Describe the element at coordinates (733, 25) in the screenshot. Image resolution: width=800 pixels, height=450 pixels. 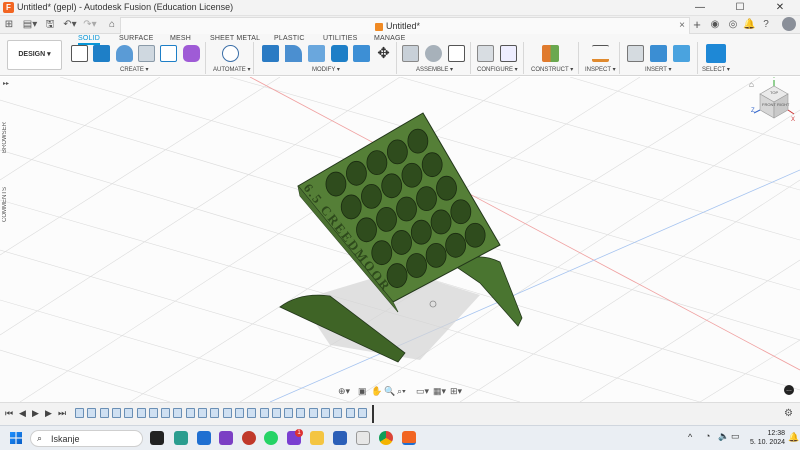
I see `job-status-icon: ◎` at that location.